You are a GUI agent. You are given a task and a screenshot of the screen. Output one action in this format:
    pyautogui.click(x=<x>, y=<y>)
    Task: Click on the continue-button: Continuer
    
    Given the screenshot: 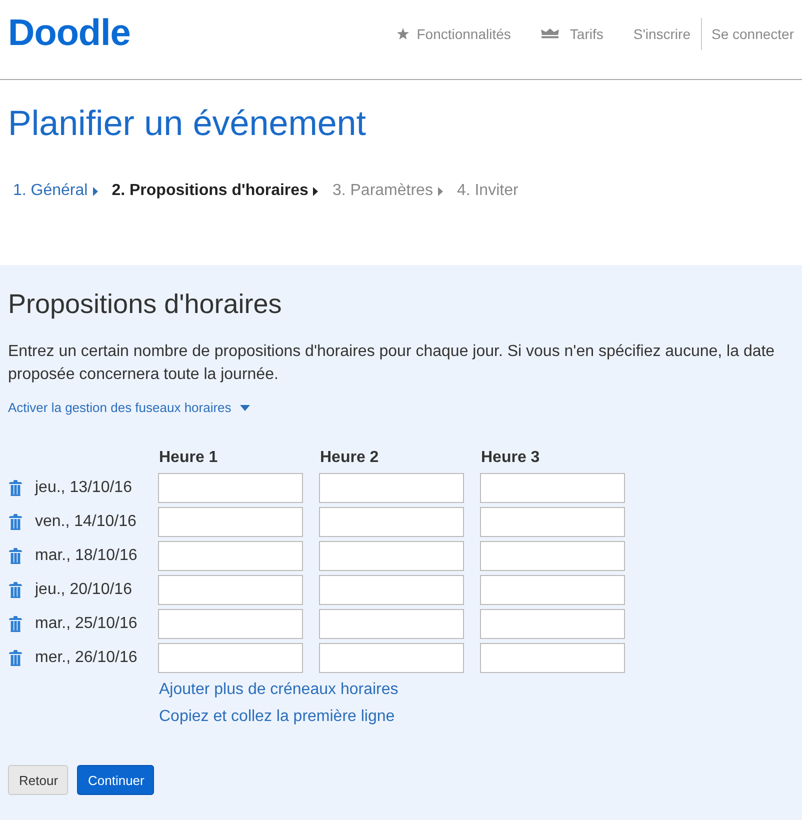 What is the action you would take?
    pyautogui.click(x=115, y=780)
    